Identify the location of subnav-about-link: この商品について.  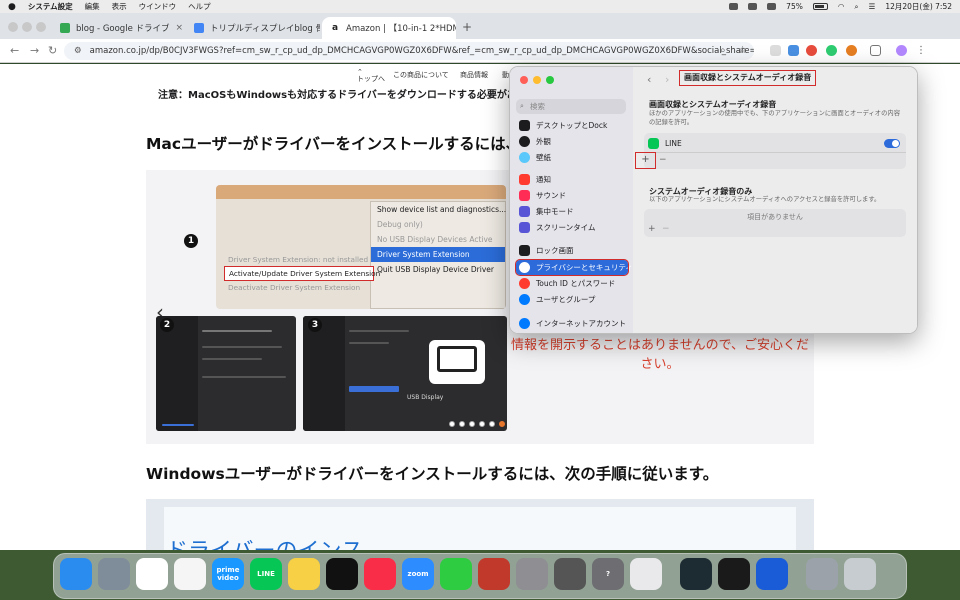
(421, 75).